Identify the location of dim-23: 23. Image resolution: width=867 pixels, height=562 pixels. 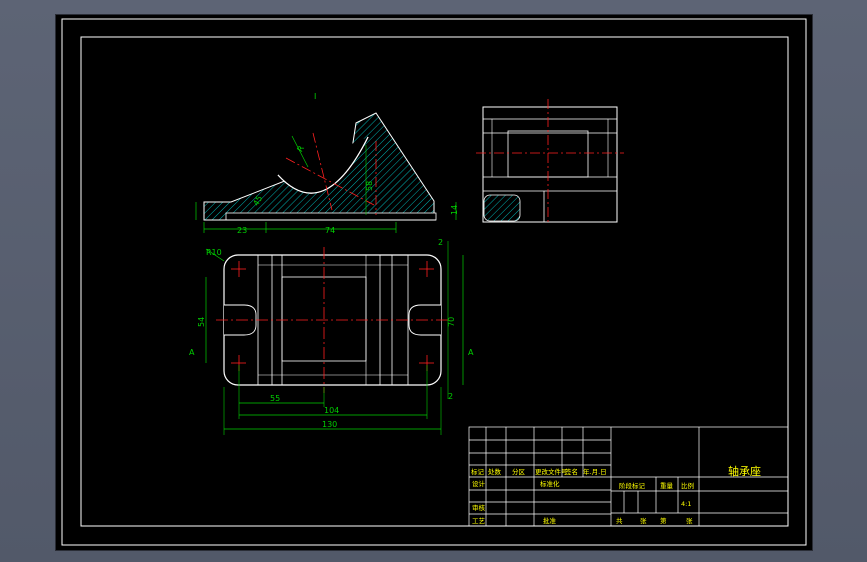
(242, 230).